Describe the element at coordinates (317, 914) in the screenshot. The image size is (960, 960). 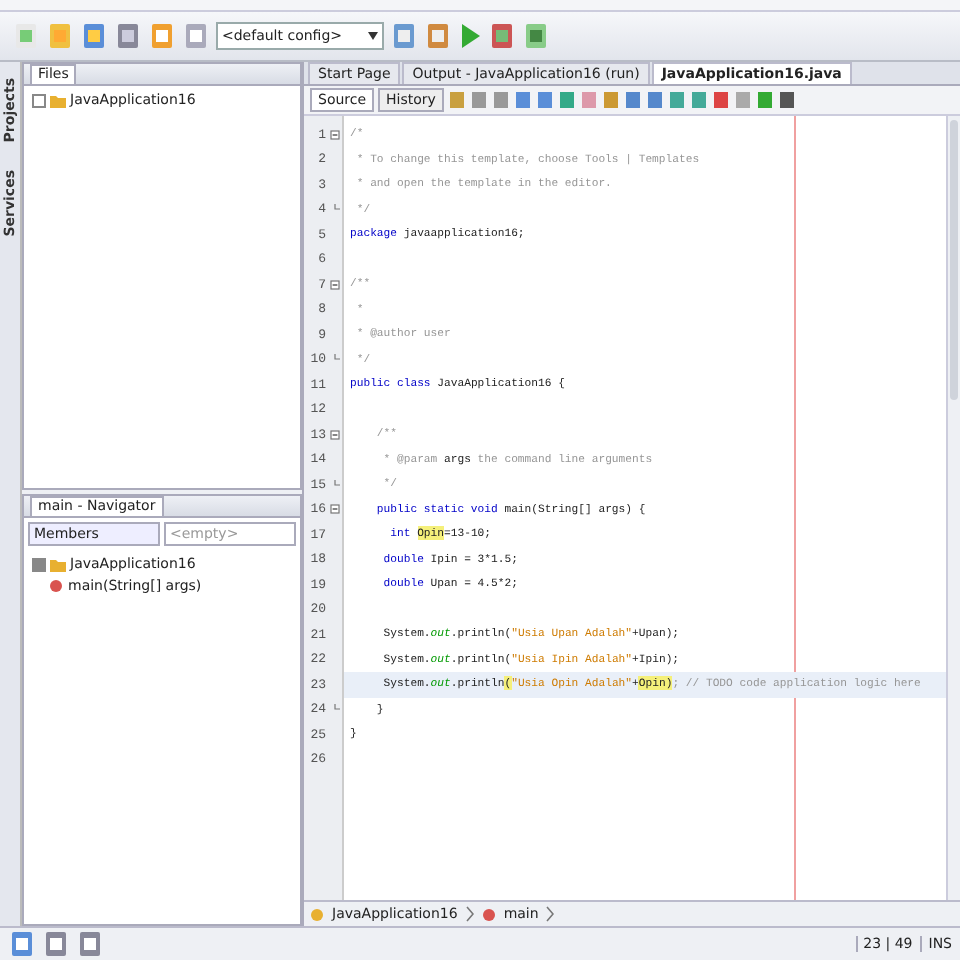
I see `class-icon` at that location.